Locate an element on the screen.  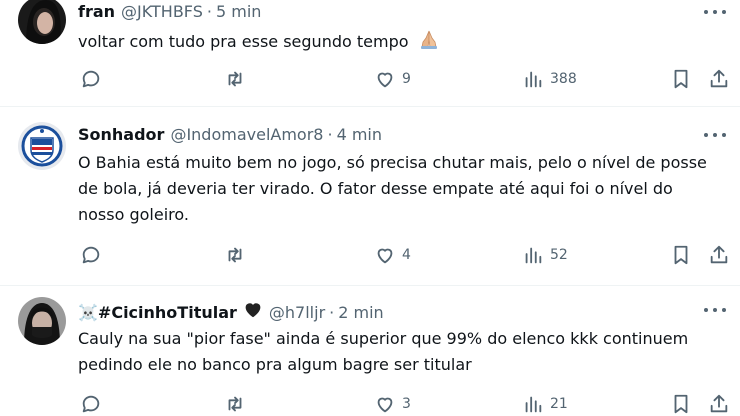
tweet-text-line: nosso goleiro. is located at coordinates (133, 214).